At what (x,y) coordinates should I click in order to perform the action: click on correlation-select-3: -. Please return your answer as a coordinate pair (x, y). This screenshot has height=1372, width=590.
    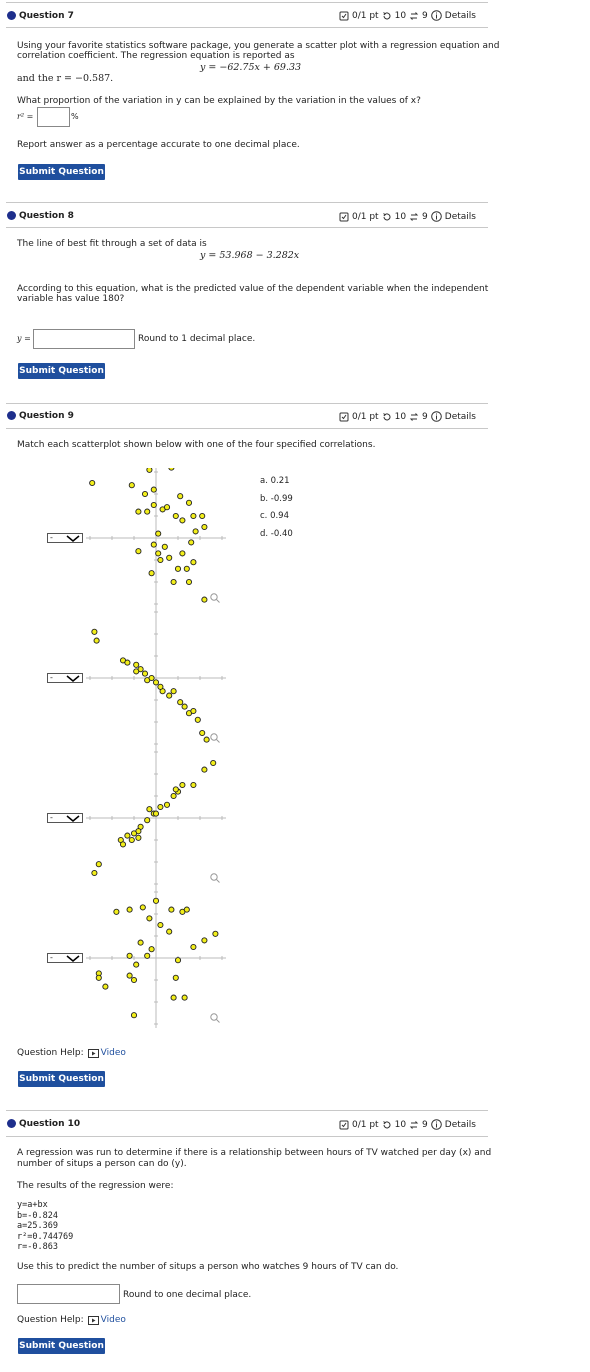
    Looking at the image, I should click on (65, 818).